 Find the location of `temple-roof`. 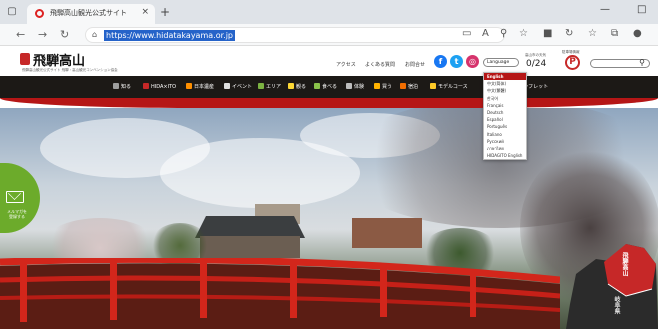

temple-roof is located at coordinates (250, 227).